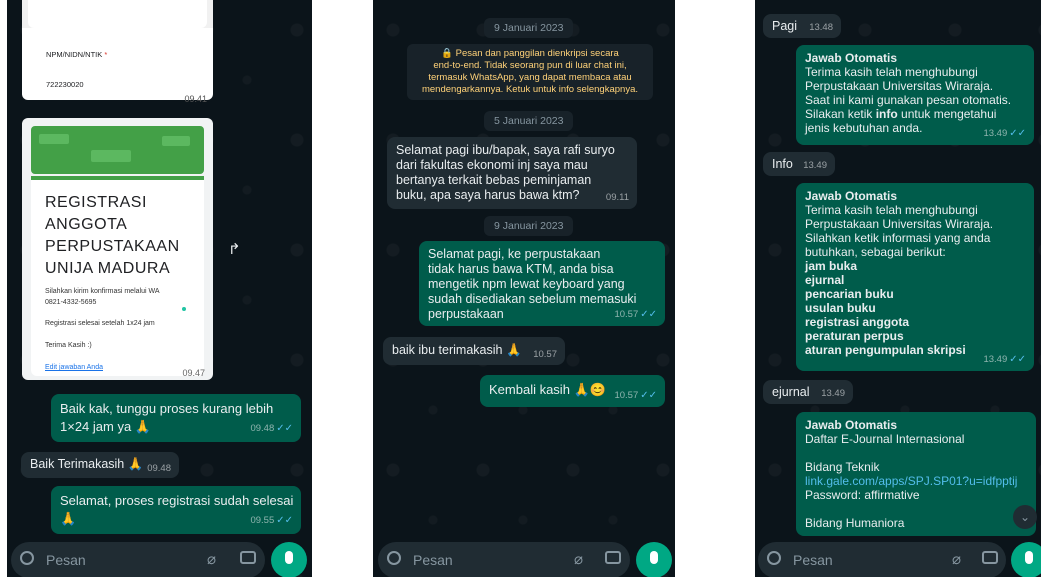 The width and height of the screenshot is (1041, 577). What do you see at coordinates (262, 520) in the screenshot?
I see `message-time: 09.55` at bounding box center [262, 520].